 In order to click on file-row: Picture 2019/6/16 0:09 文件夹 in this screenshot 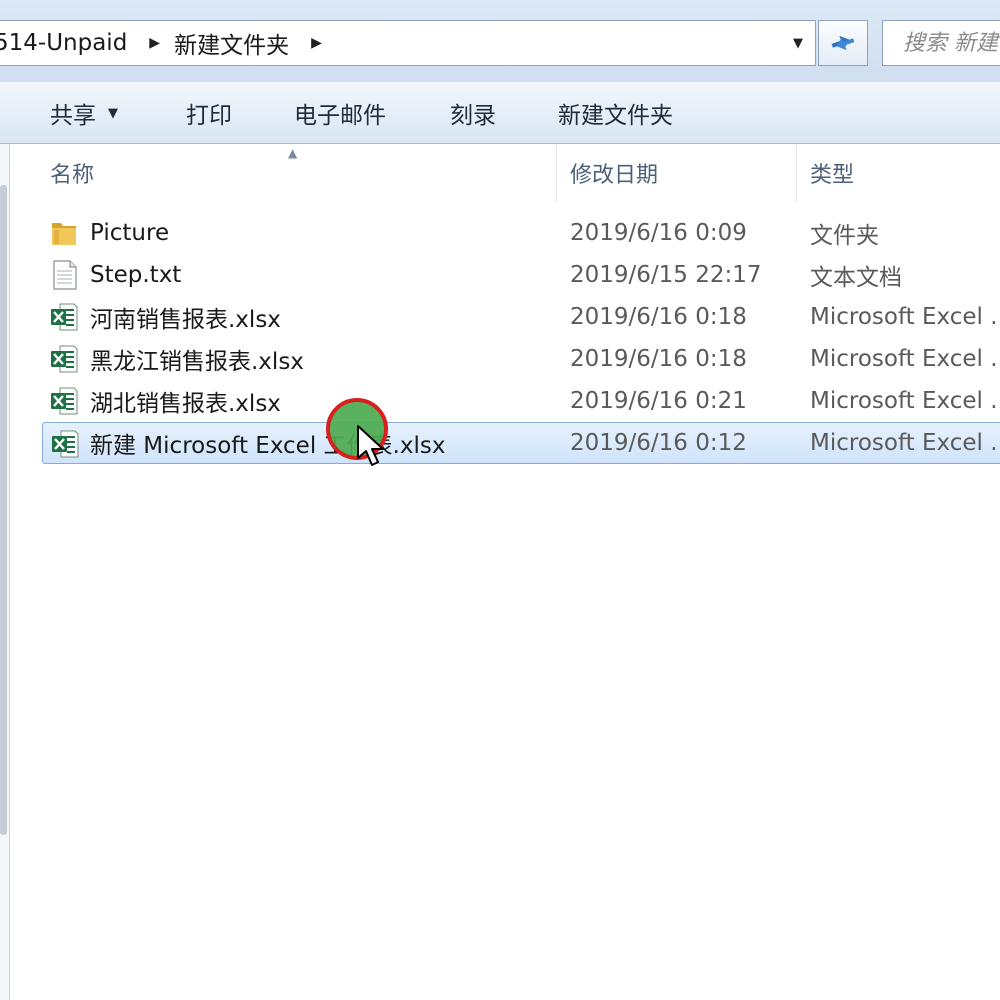, I will do `click(521, 233)`.